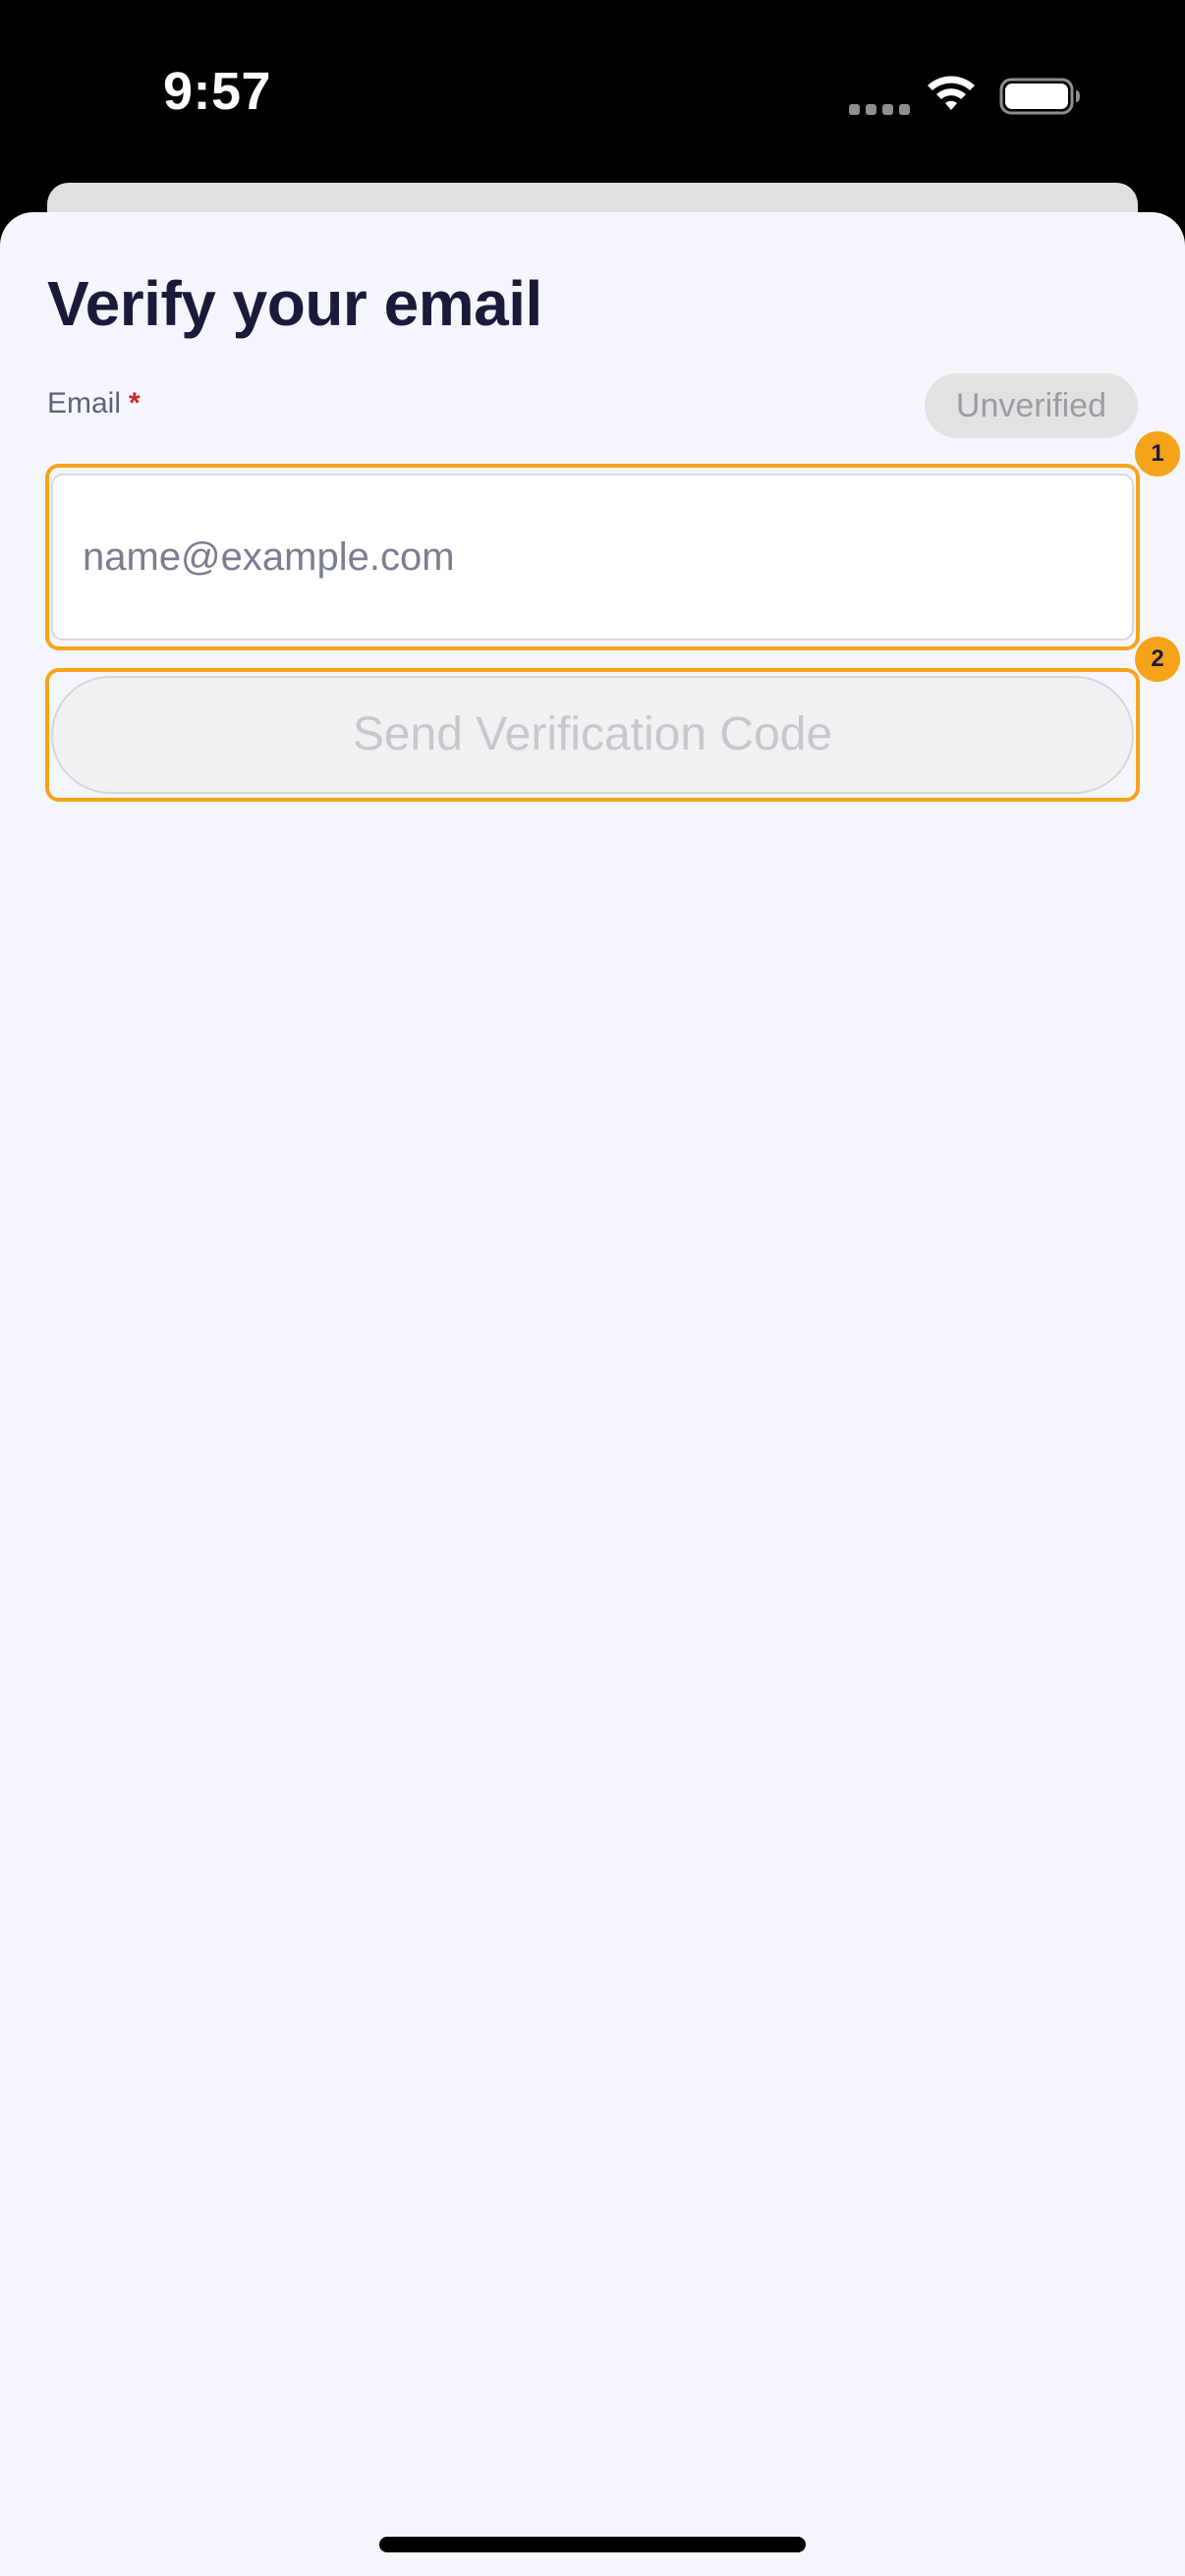 The width and height of the screenshot is (1185, 2576). Describe the element at coordinates (880, 109) in the screenshot. I see `signal-dots-icon` at that location.